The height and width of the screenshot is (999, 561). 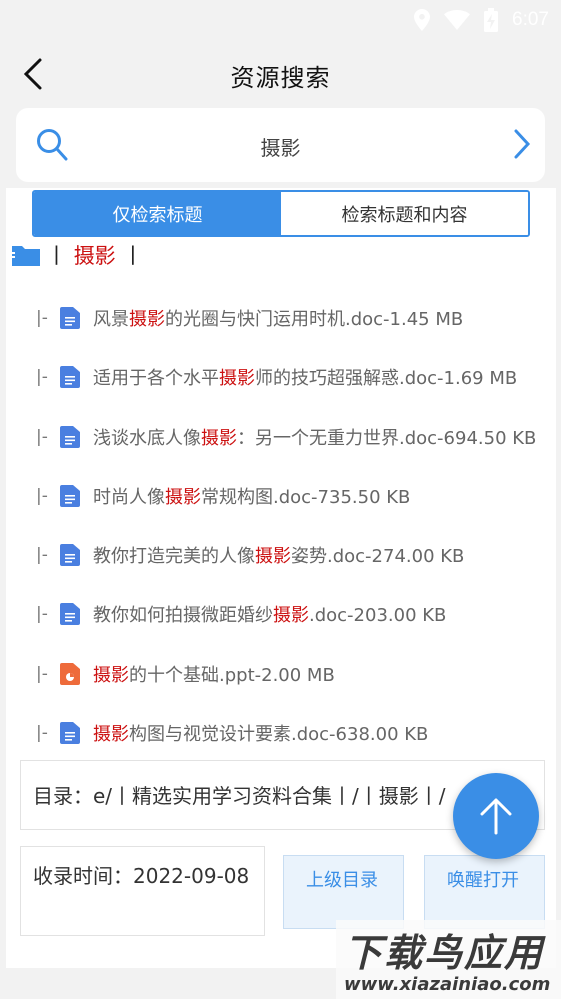 I want to click on file-row: |- 风景摄影的光圈与快门运用时机.doc-1.45 MB, so click(x=249, y=318).